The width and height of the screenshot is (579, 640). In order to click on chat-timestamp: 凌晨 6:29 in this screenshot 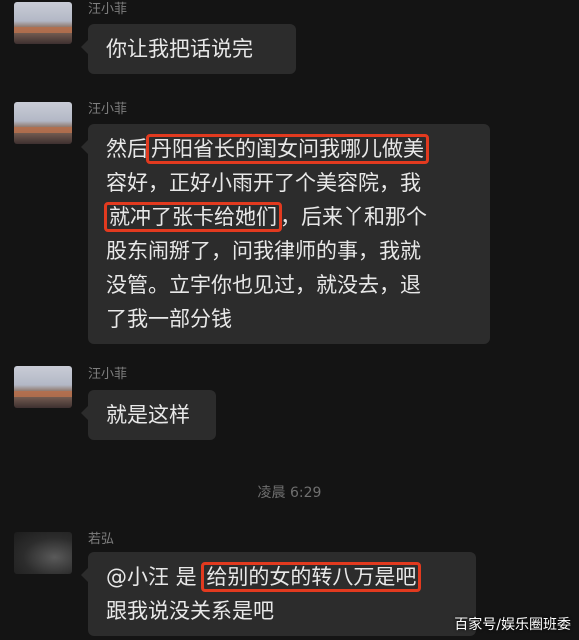, I will do `click(289, 493)`.